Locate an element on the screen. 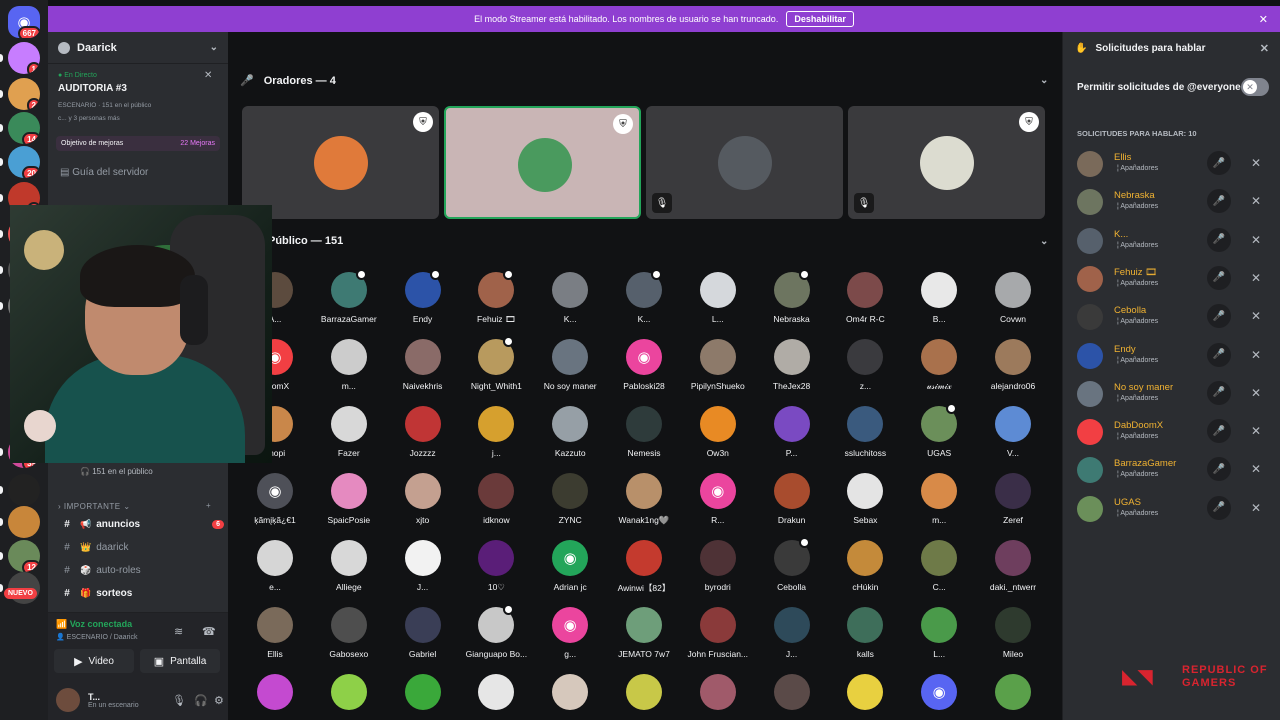 The height and width of the screenshot is (720, 1280). audience-member: alejandro06 is located at coordinates (1013, 365).